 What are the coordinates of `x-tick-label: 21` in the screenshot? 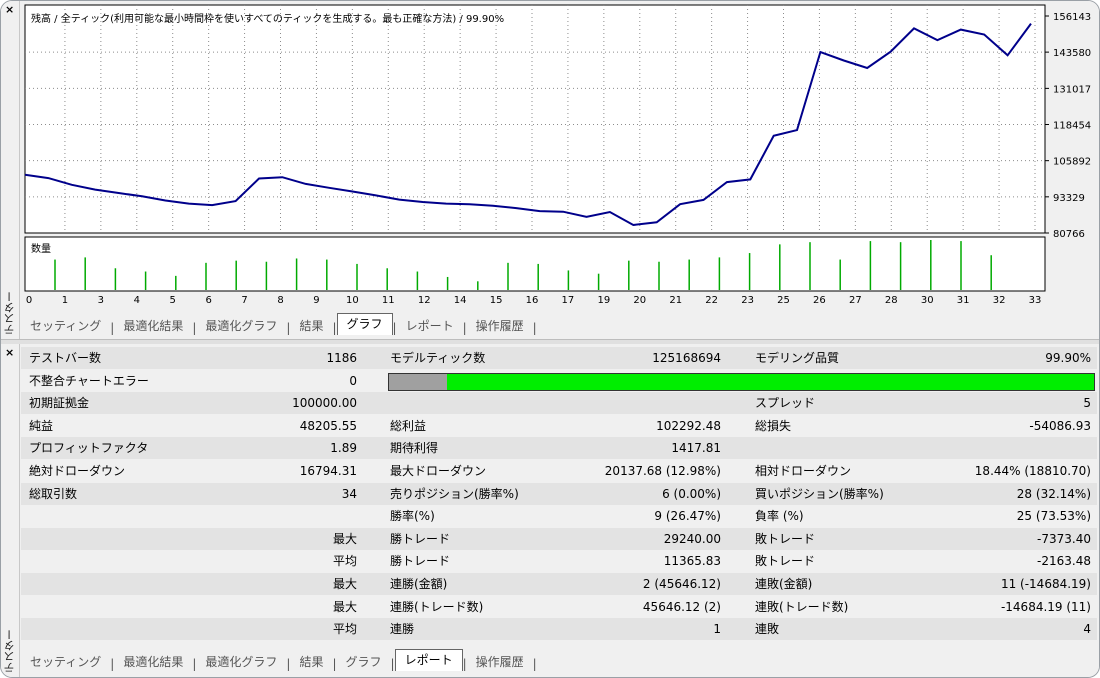 It's located at (675, 300).